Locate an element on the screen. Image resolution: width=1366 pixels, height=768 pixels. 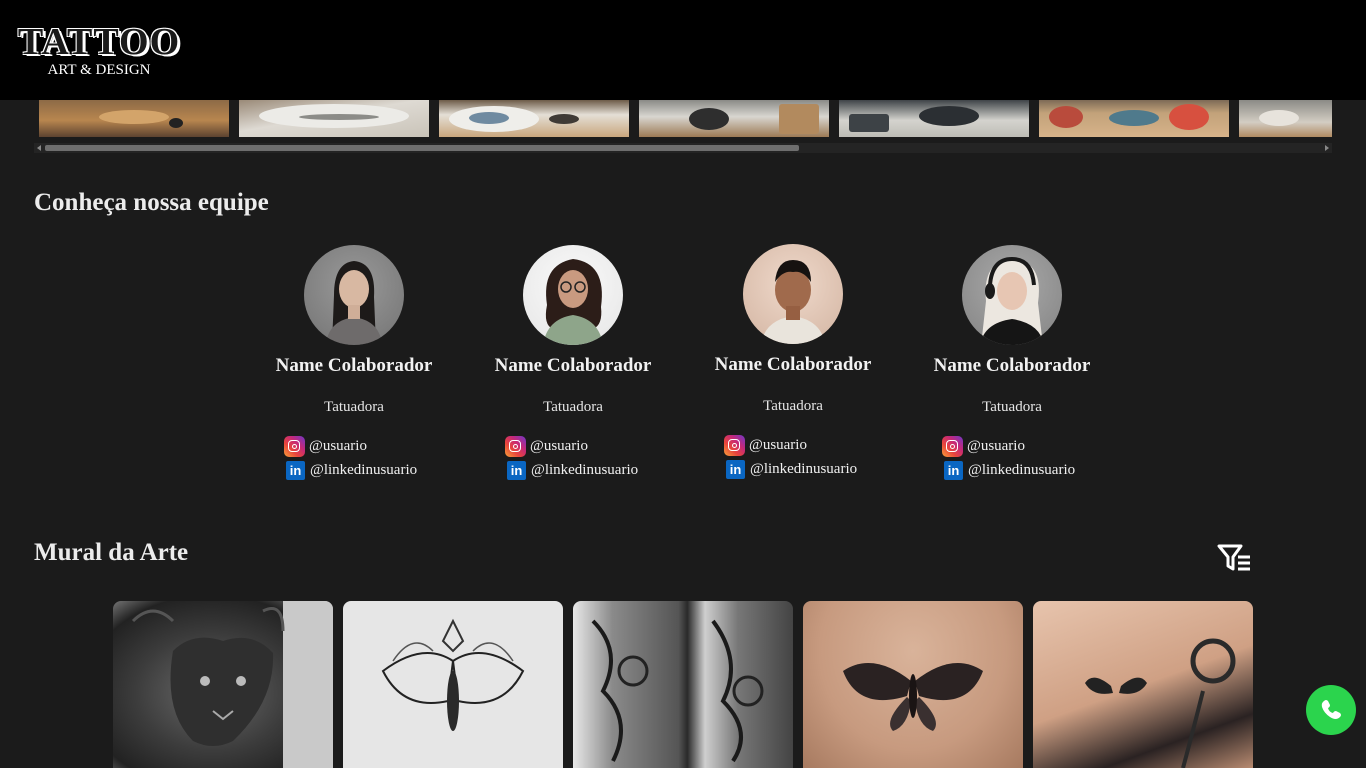
logo: TATTOO ART & DESIGN is located at coordinates (108, 50).